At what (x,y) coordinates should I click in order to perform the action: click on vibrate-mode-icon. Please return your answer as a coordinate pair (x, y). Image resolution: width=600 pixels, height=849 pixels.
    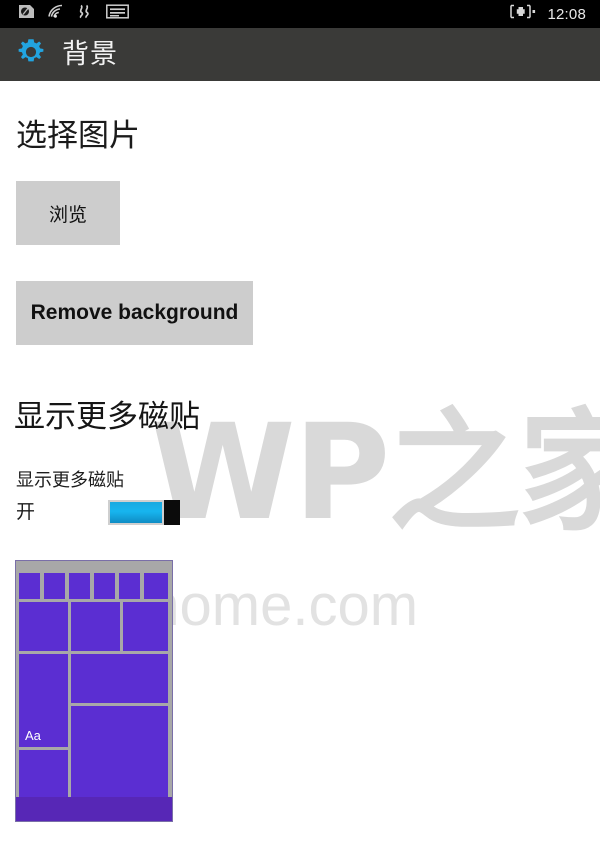
    Looking at the image, I should click on (85, 14).